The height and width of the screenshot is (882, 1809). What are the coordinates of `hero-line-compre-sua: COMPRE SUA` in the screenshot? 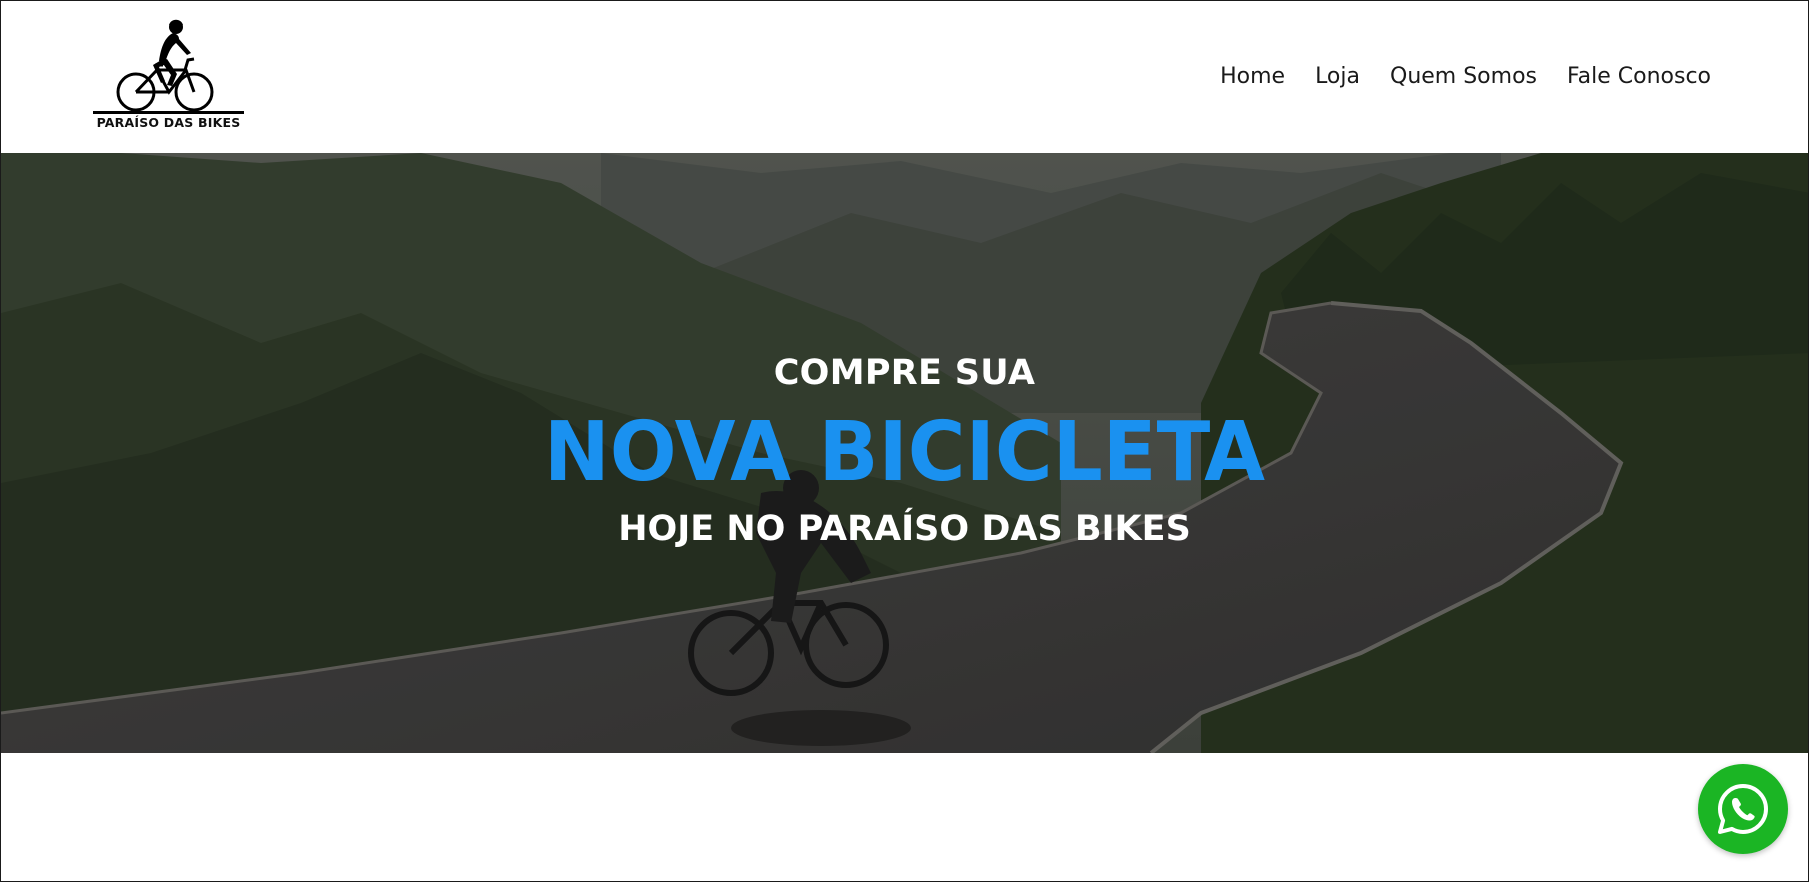 It's located at (904, 373).